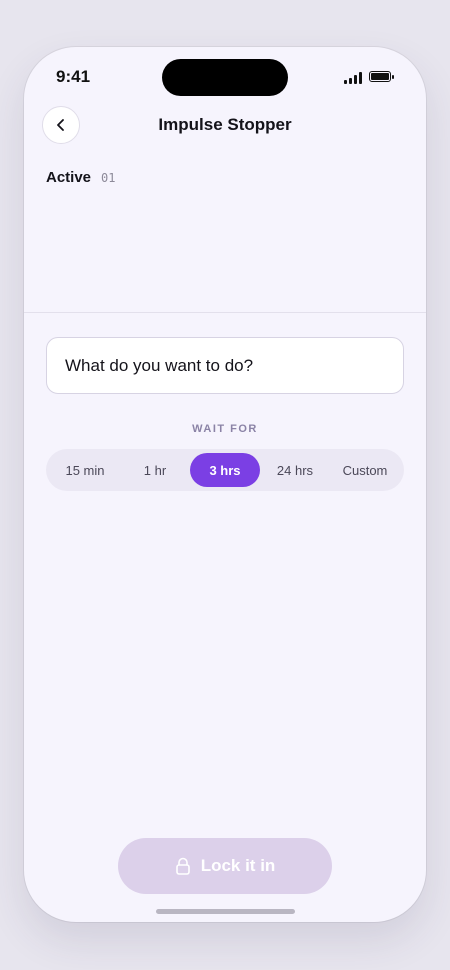 The width and height of the screenshot is (450, 970). Describe the element at coordinates (354, 78) in the screenshot. I see `cellular-signal-icon` at that location.